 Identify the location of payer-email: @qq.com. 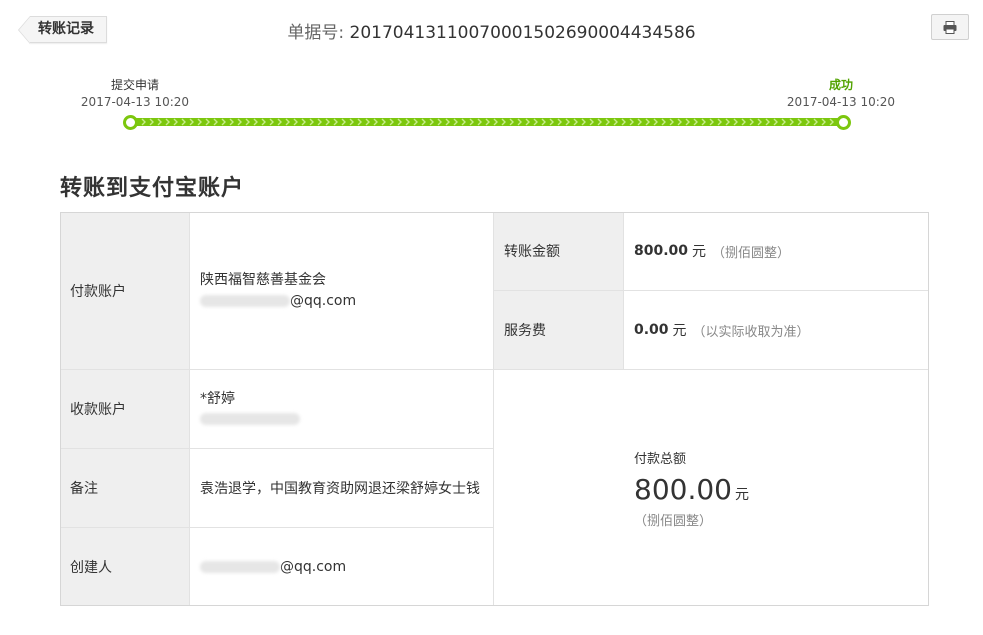
(346, 301).